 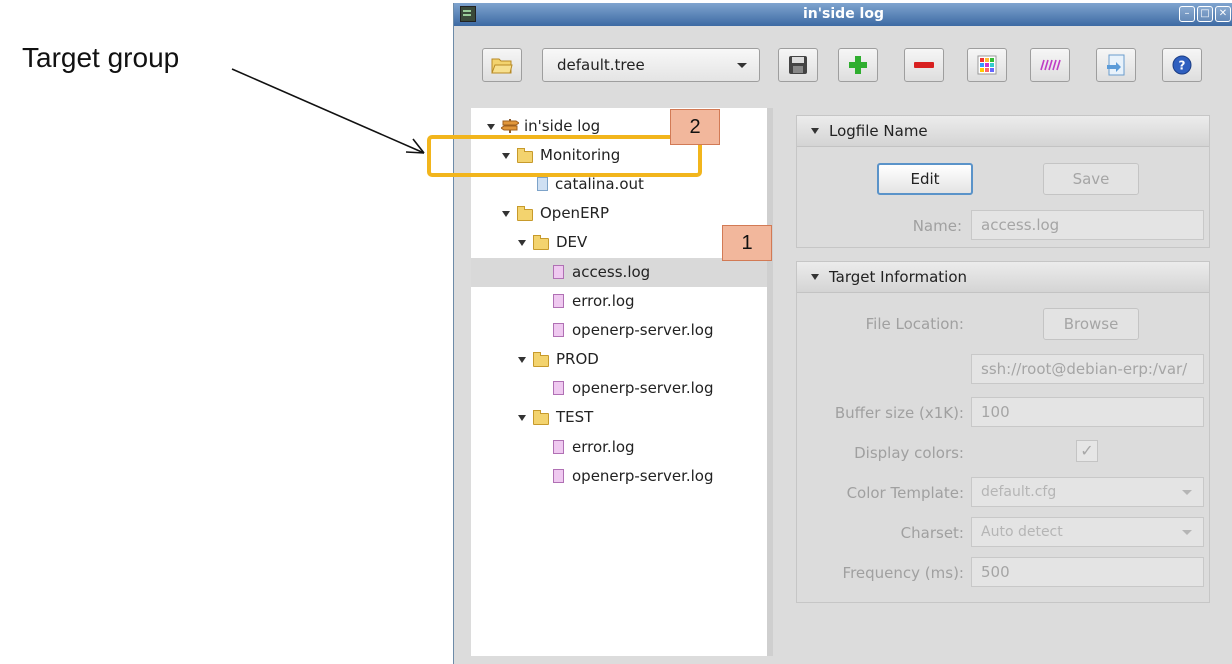 I want to click on buffer-size-field: 100, so click(x=1087, y=412).